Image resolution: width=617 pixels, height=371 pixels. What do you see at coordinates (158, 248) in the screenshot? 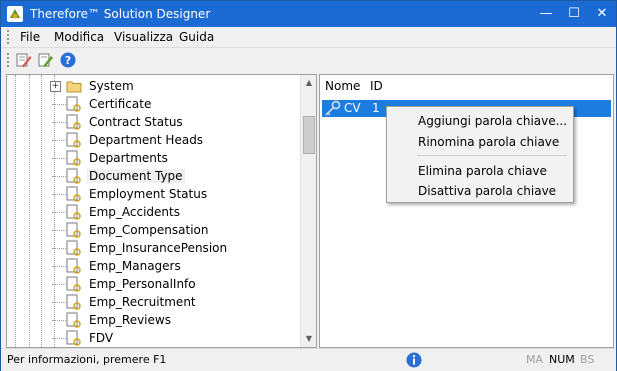
I see `tree-item-label: Emp_InsurancePension` at bounding box center [158, 248].